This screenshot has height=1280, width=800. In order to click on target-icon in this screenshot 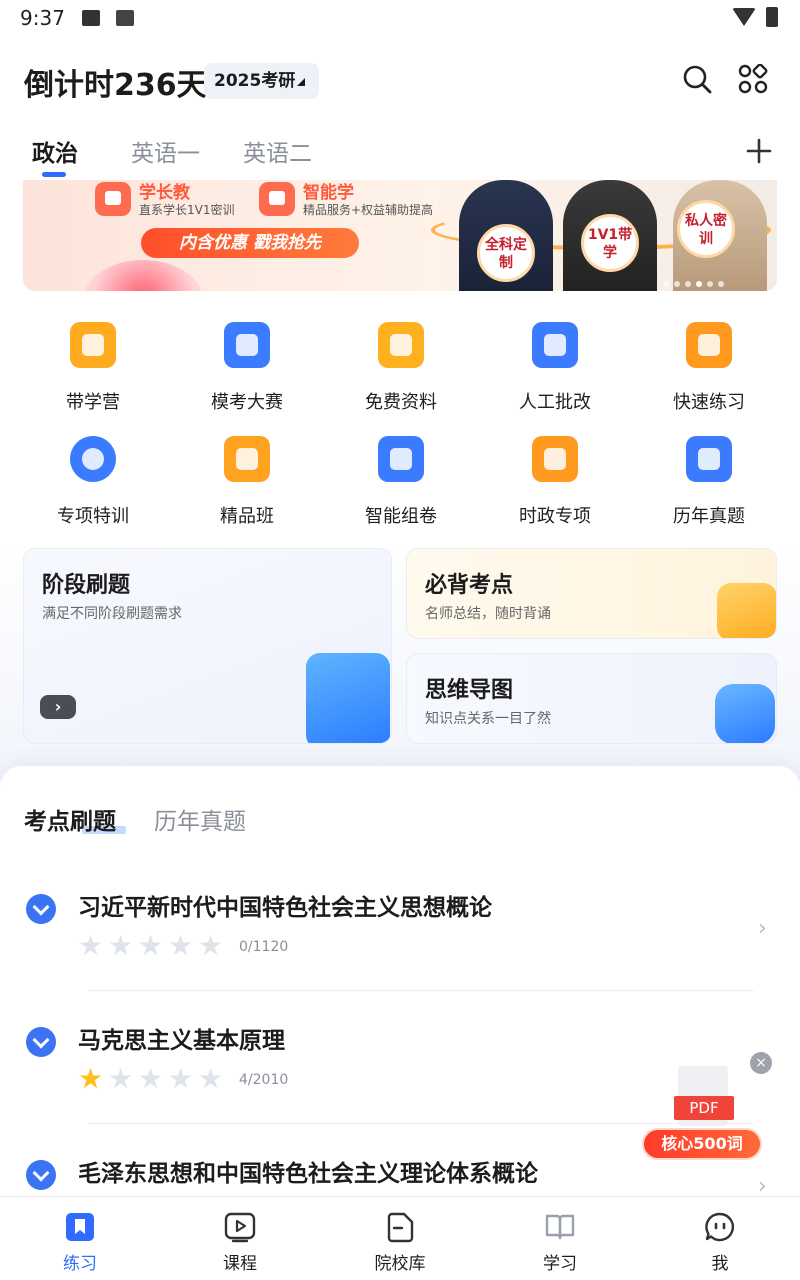, I will do `click(93, 459)`.